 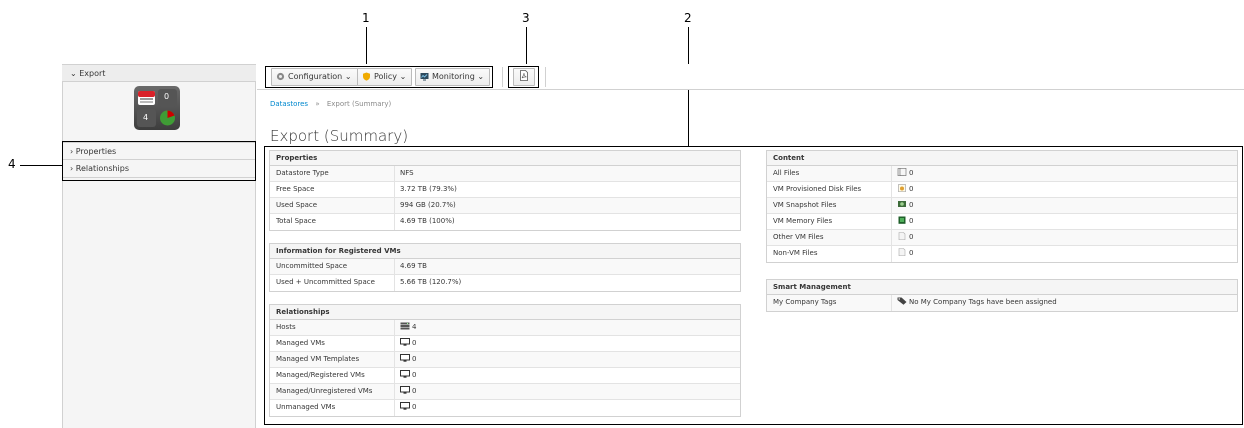 I want to click on breadcrumb-datastores-link: Datastores, so click(x=289, y=104).